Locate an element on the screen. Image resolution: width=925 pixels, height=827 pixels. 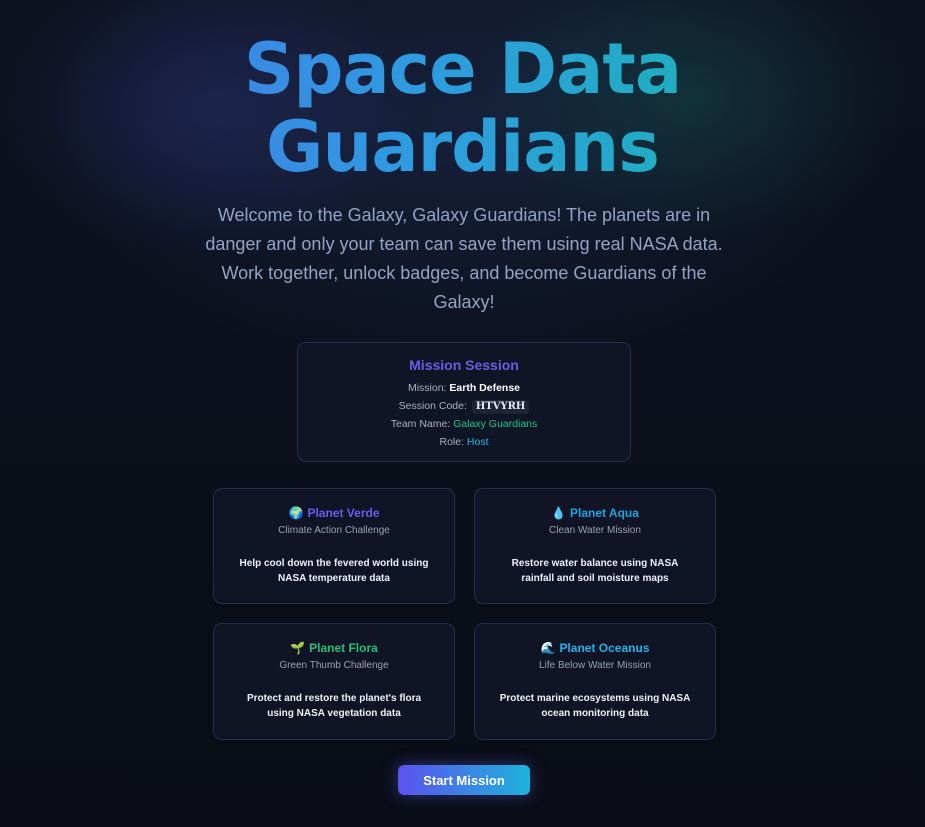
session-heading: Mission Session is located at coordinates (464, 365).